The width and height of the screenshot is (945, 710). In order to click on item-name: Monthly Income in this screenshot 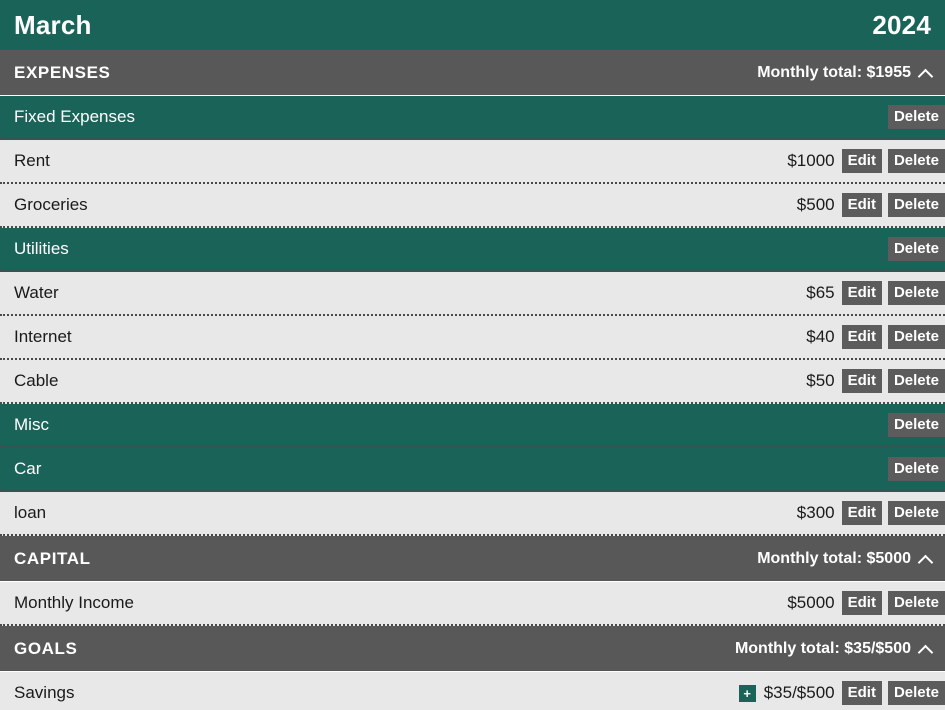, I will do `click(74, 602)`.